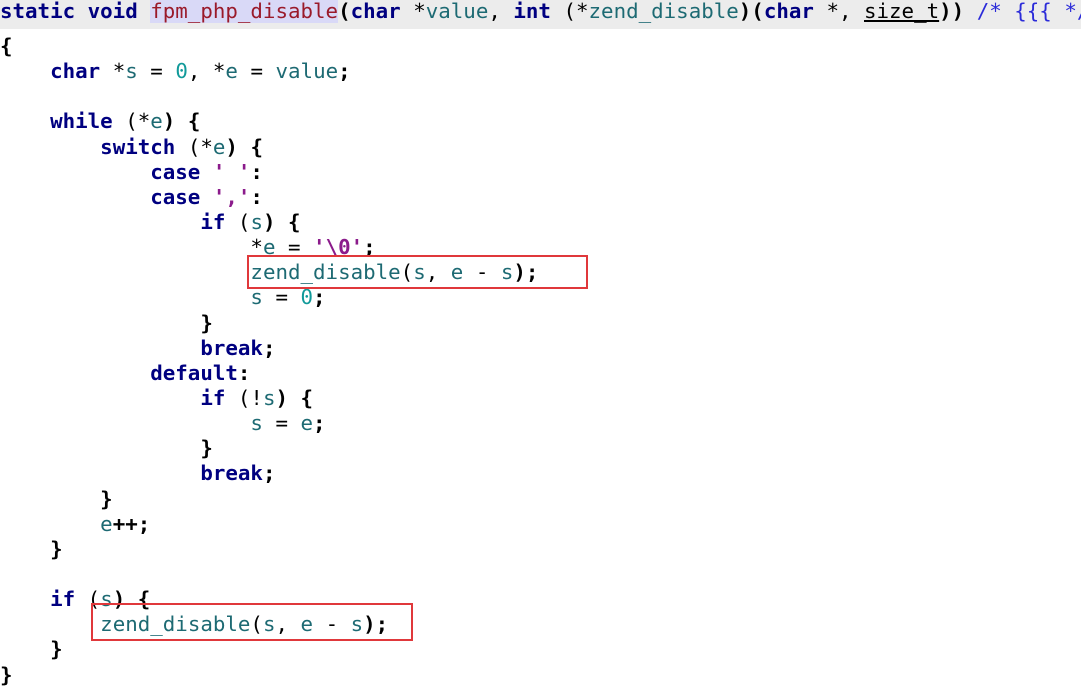 The width and height of the screenshot is (1081, 688). Describe the element at coordinates (540, 297) in the screenshot. I see `code-line: s = 0;` at that location.